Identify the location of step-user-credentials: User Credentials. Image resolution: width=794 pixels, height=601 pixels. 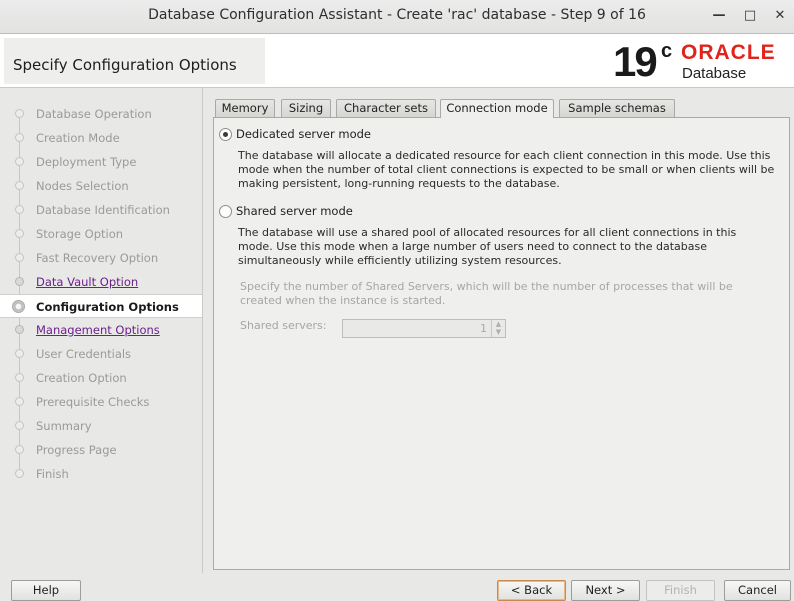
(101, 354).